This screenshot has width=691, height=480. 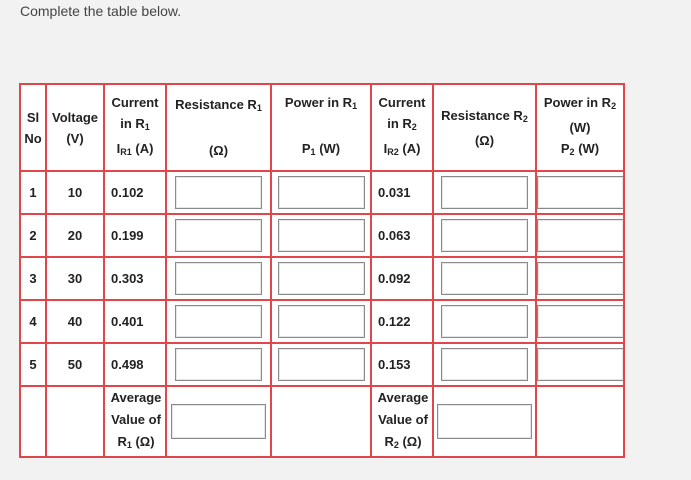 I want to click on cell-current-r1: 0.303, so click(x=135, y=278).